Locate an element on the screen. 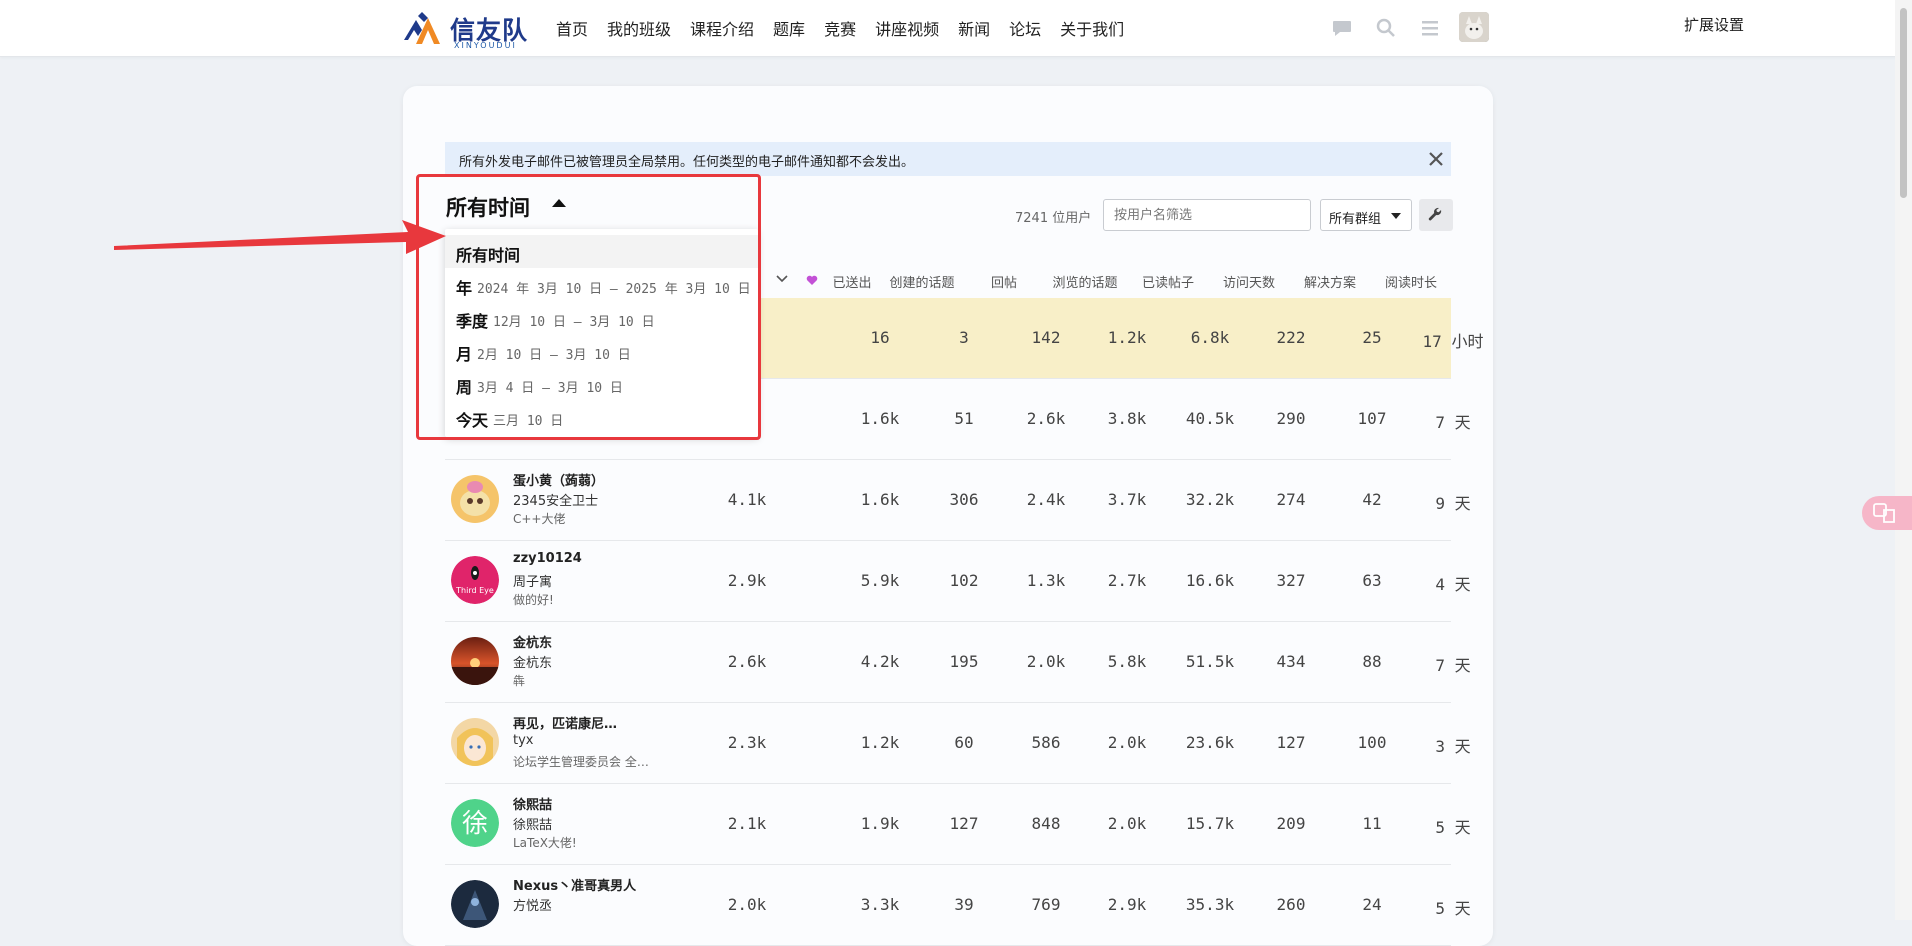 The height and width of the screenshot is (946, 1912). nav-my-class: 我的班级 is located at coordinates (639, 28).